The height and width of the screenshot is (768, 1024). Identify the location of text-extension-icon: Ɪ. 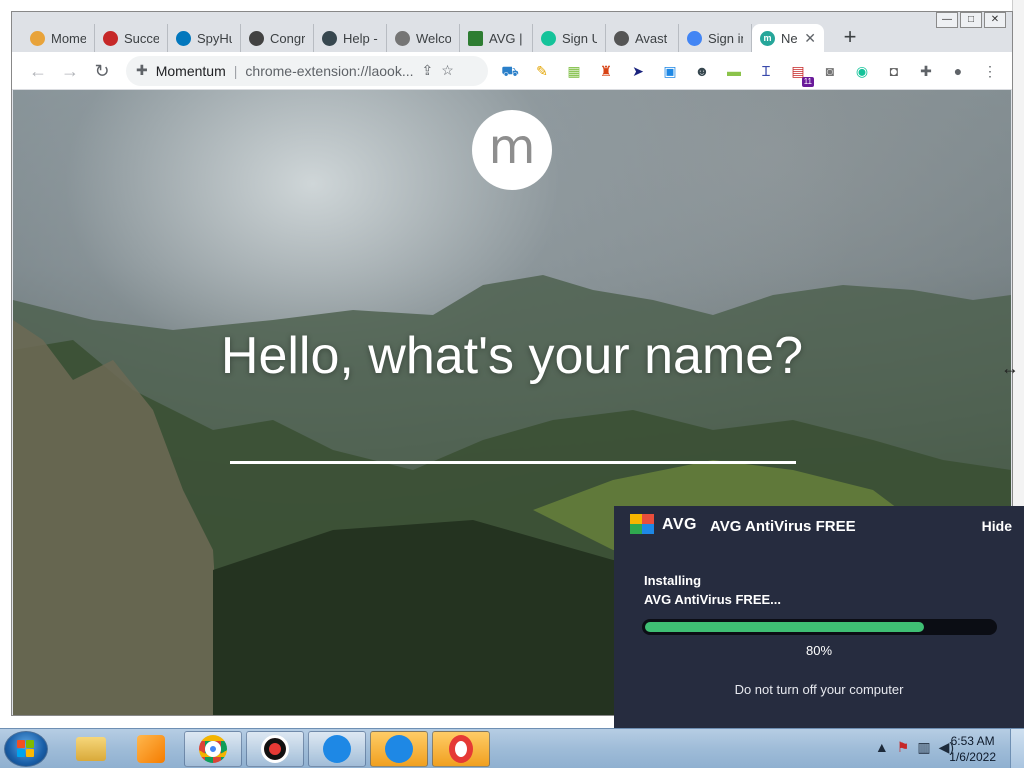
(766, 71).